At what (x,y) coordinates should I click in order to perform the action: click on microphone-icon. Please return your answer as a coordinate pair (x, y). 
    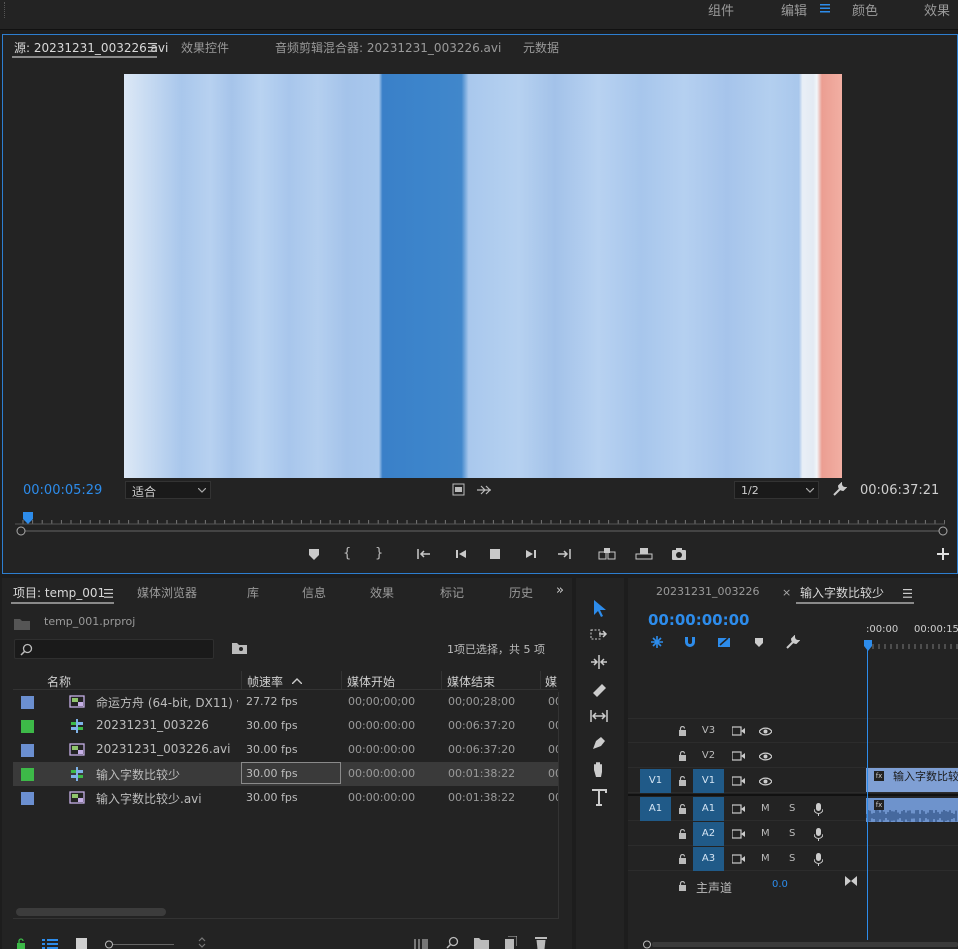
    Looking at the image, I should click on (818, 809).